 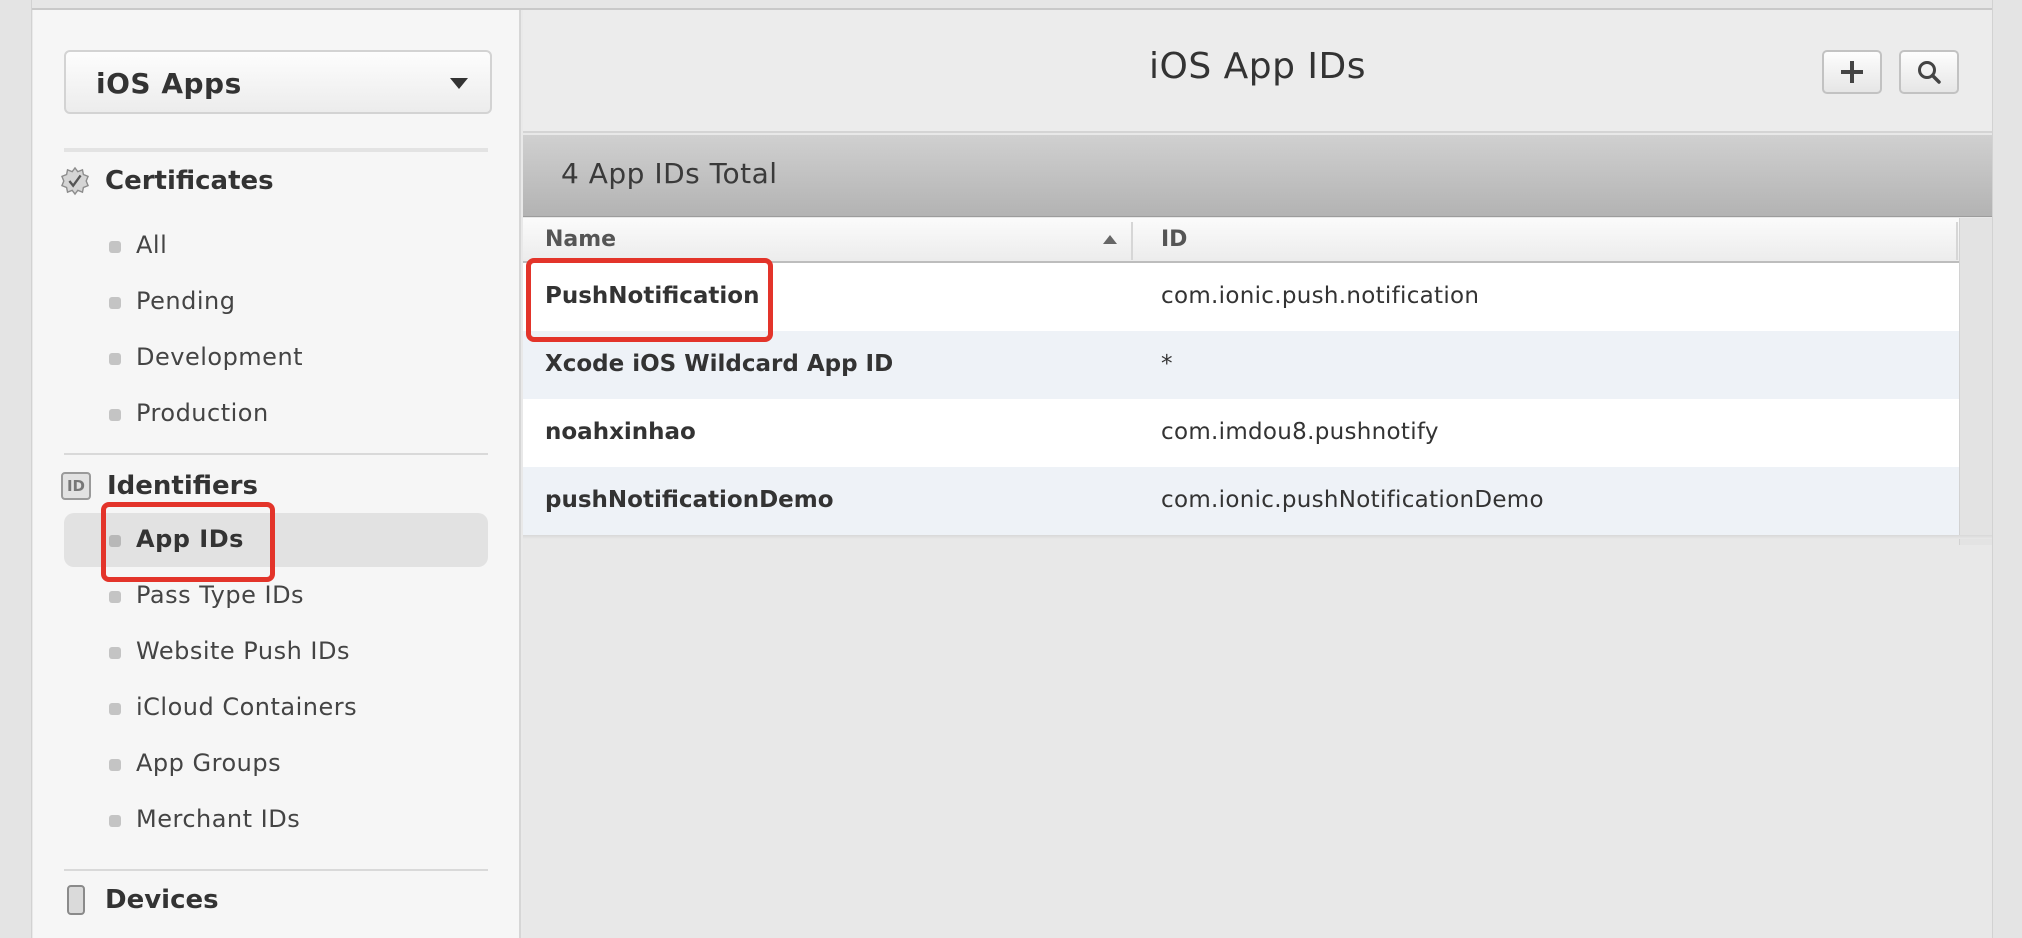 I want to click on sidebar-item-app-groups: App Groups, so click(x=276, y=764).